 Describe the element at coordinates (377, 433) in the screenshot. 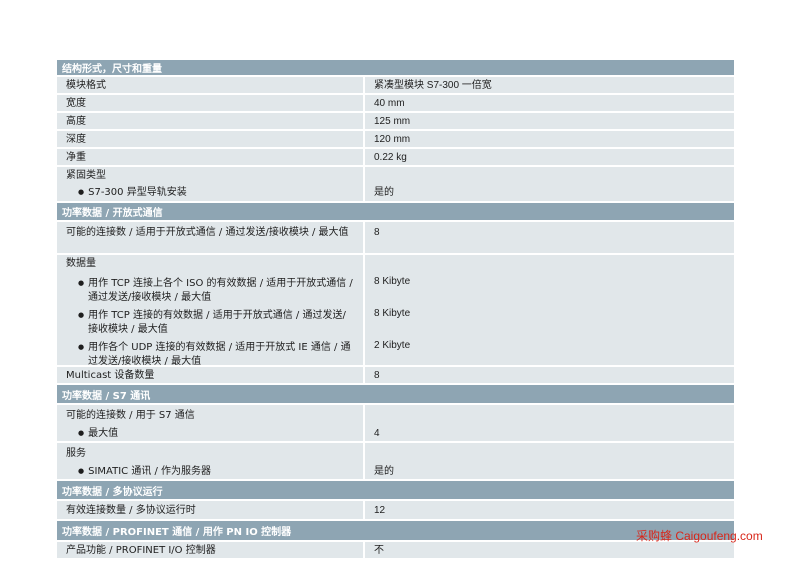

I see `row-value-text: 4` at that location.